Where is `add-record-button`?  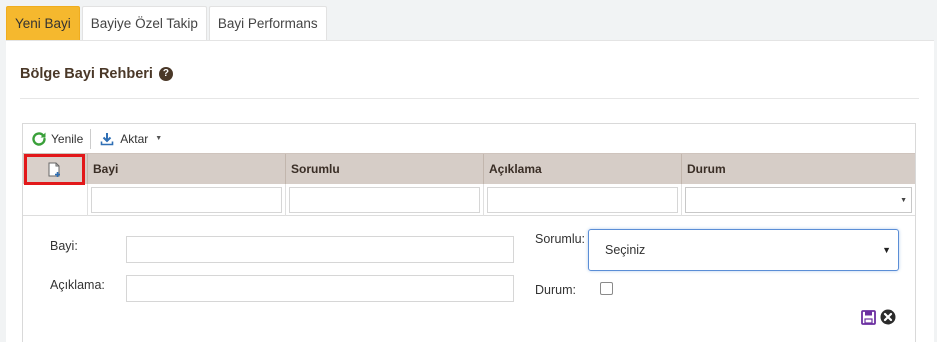
add-record-button is located at coordinates (54, 169).